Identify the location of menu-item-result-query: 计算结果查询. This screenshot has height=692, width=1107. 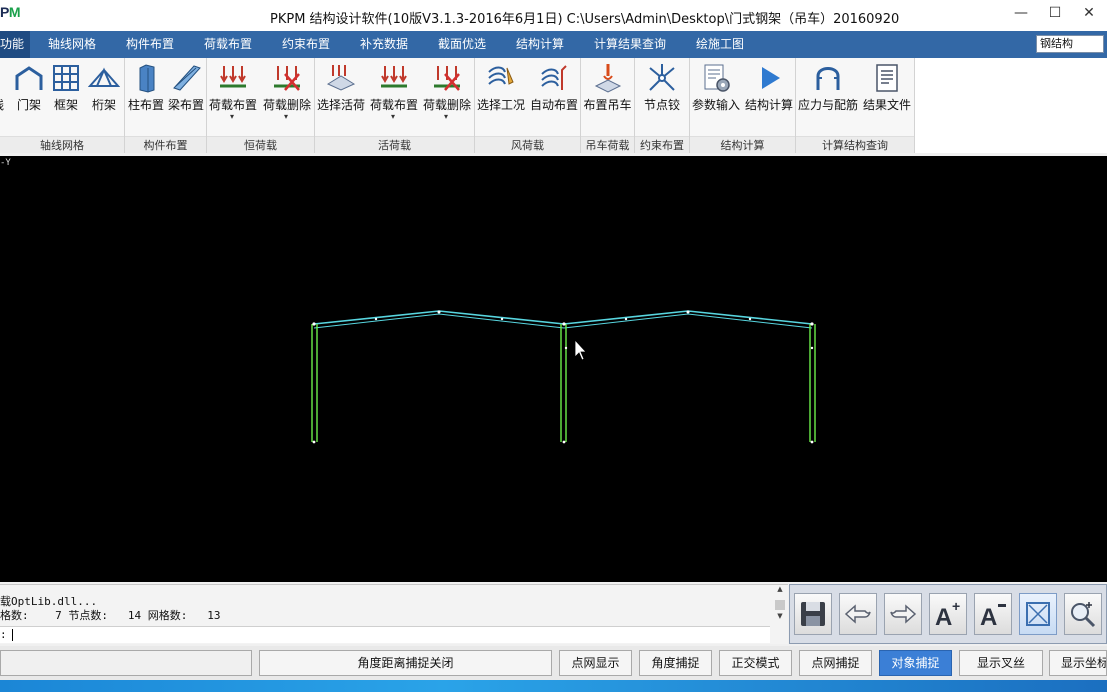
(630, 44).